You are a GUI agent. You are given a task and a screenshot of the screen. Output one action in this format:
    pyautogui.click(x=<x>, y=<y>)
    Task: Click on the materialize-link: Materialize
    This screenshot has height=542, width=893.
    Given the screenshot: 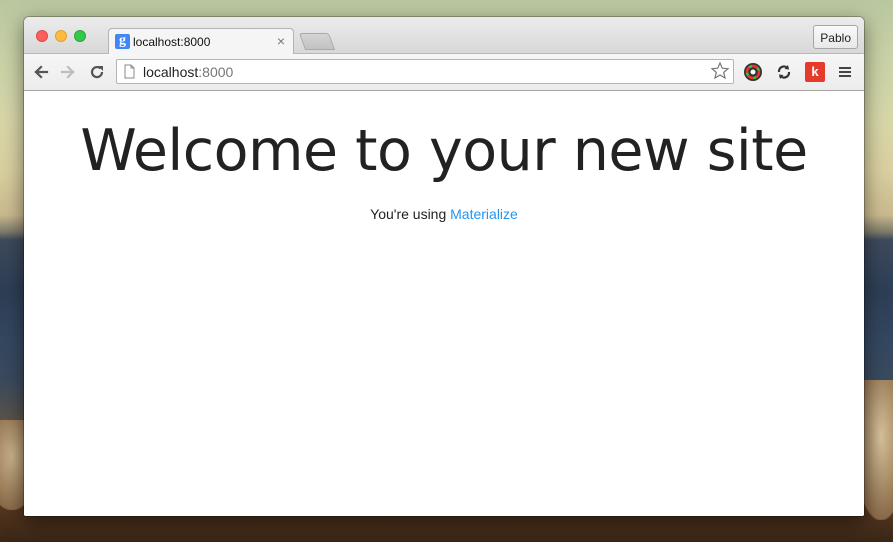 What is the action you would take?
    pyautogui.click(x=484, y=214)
    